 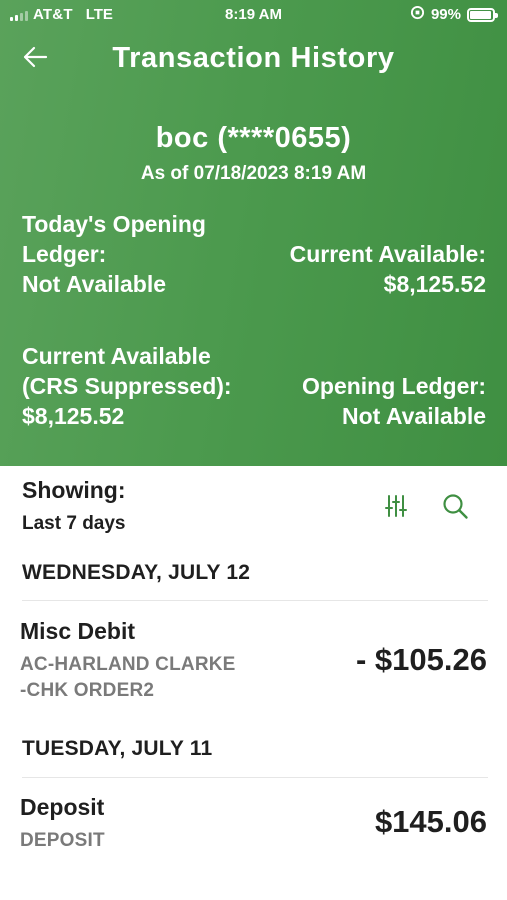 I want to click on opening-ledger-value: Not Available, so click(x=414, y=416).